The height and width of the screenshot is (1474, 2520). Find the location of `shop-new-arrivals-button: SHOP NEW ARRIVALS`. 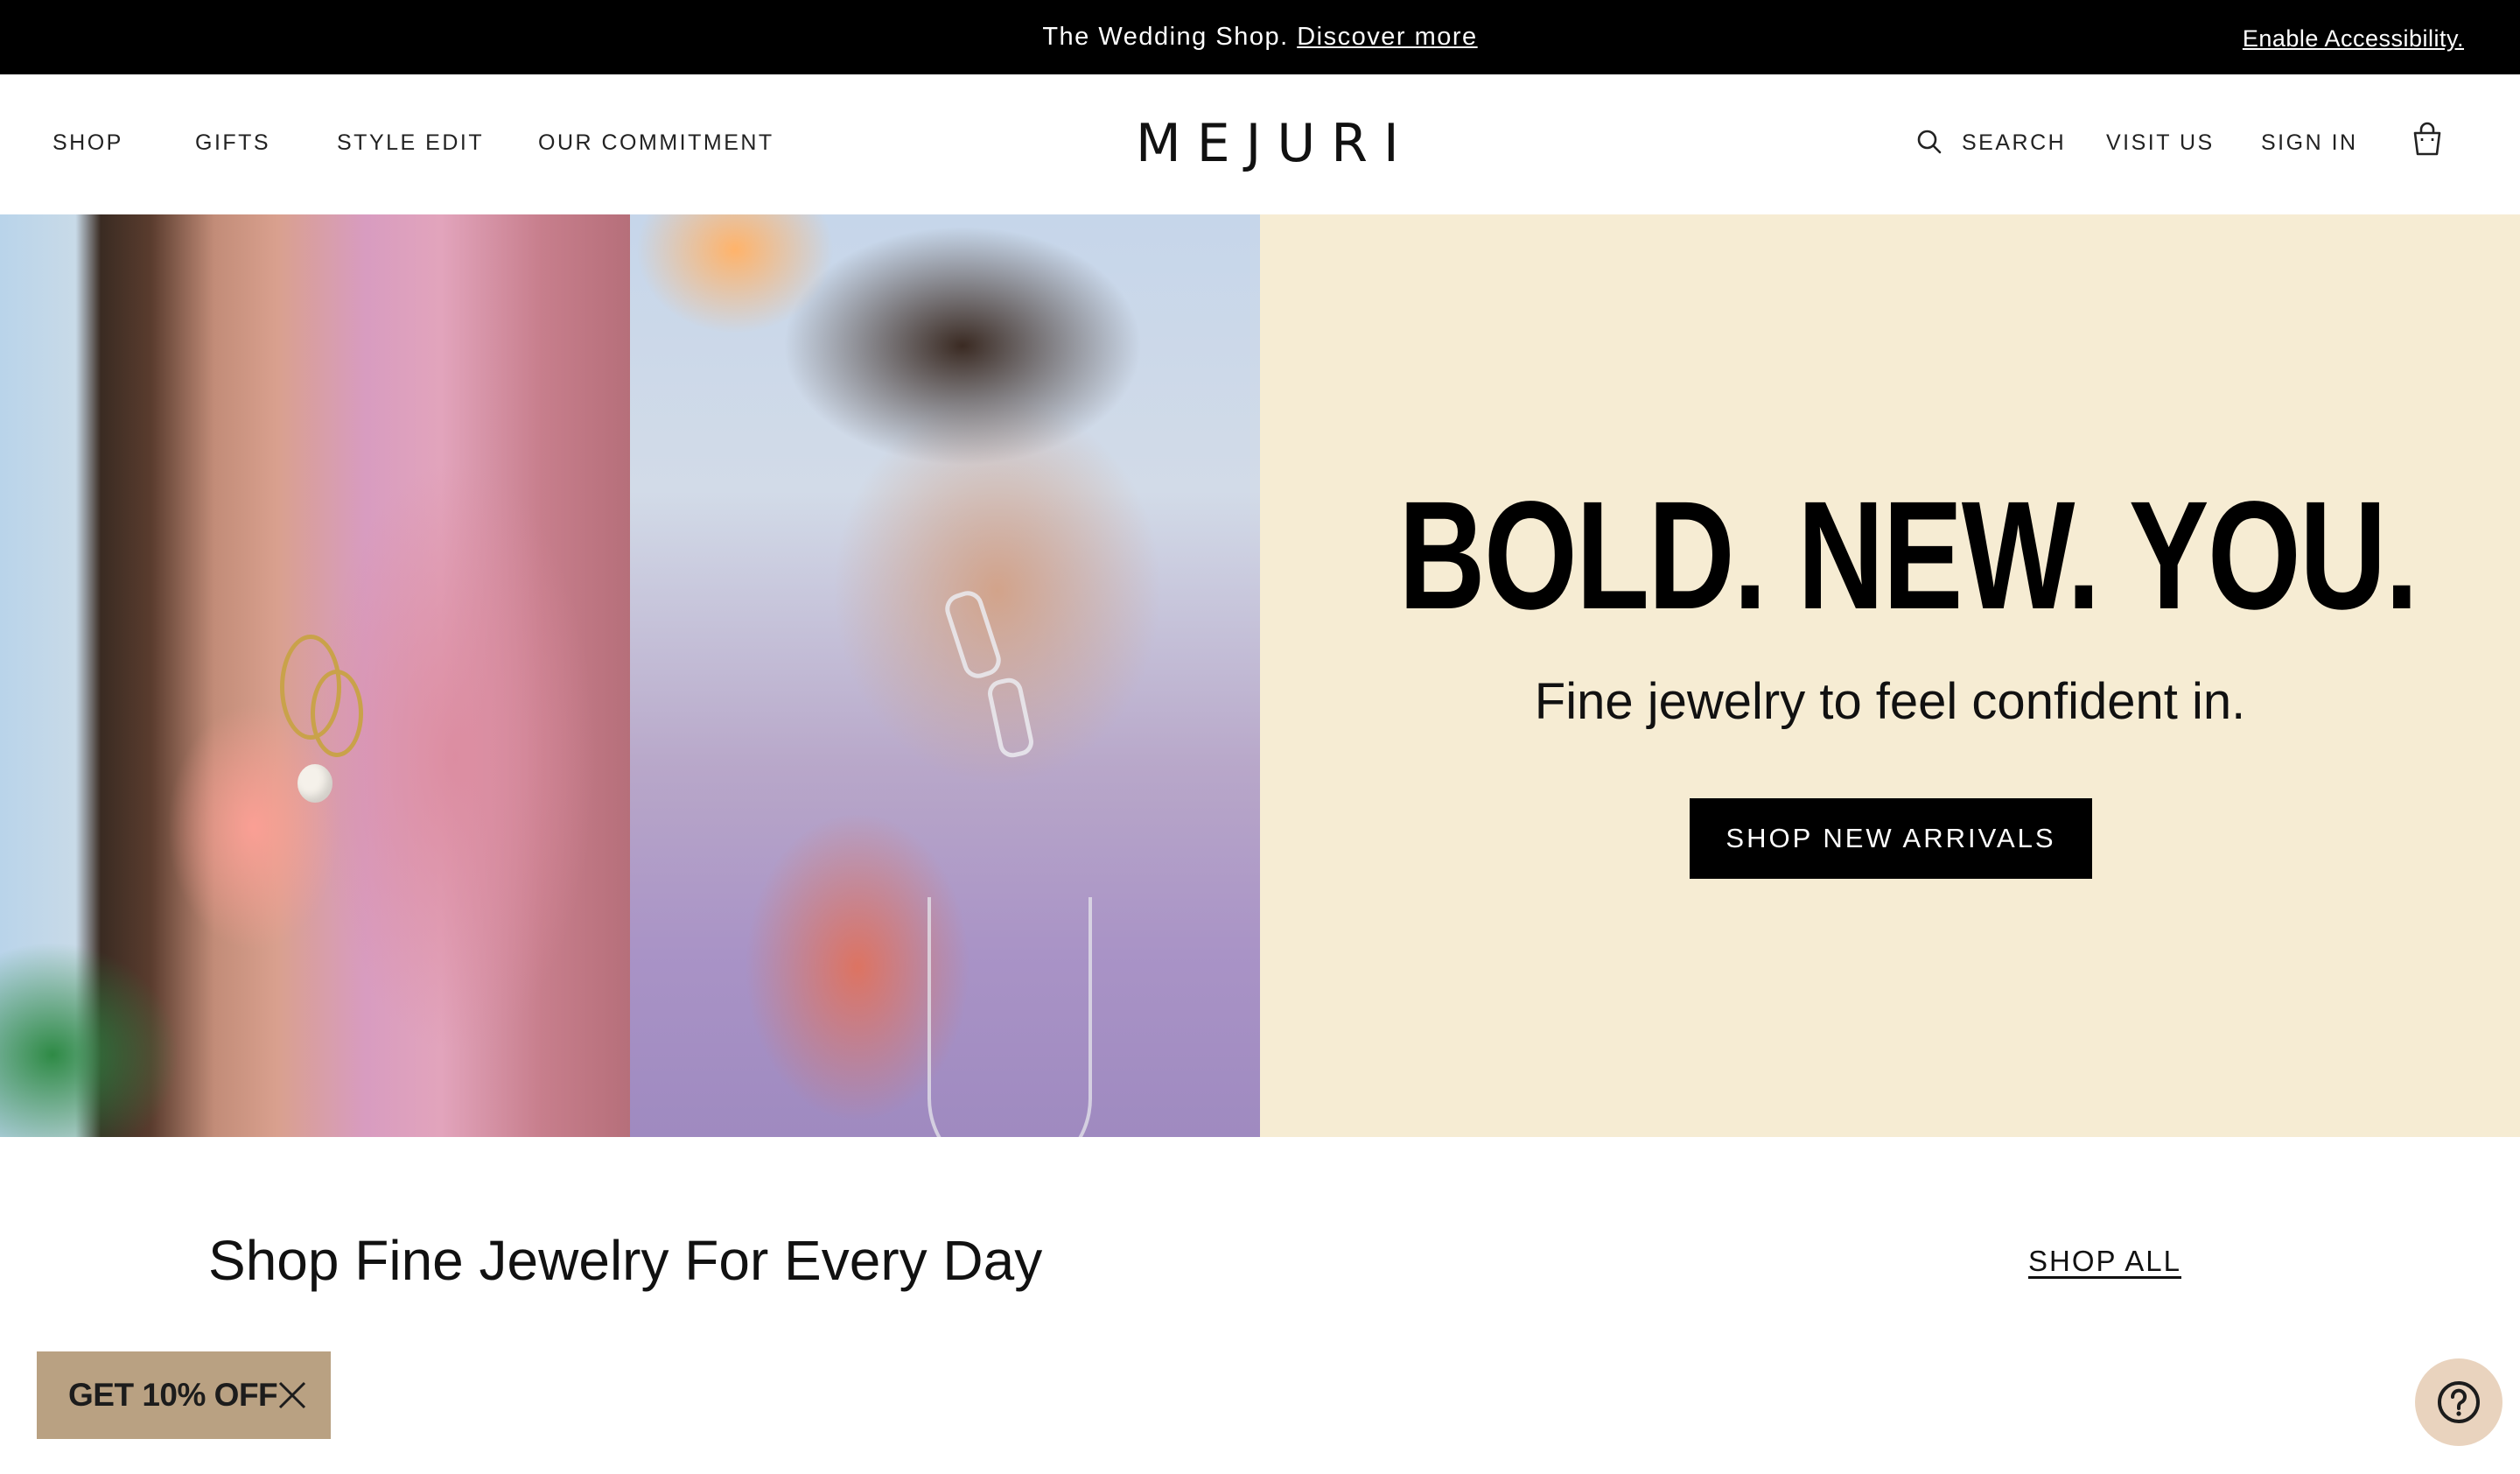

shop-new-arrivals-button: SHOP NEW ARRIVALS is located at coordinates (1891, 838).